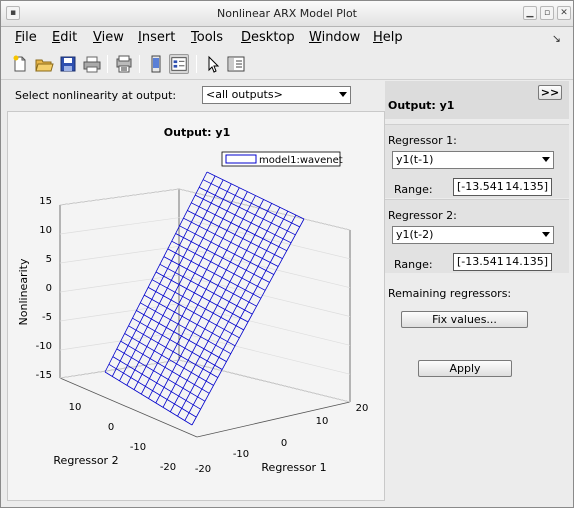 The height and width of the screenshot is (508, 574). Describe the element at coordinates (45, 201) in the screenshot. I see `z-tick-label: 15` at that location.